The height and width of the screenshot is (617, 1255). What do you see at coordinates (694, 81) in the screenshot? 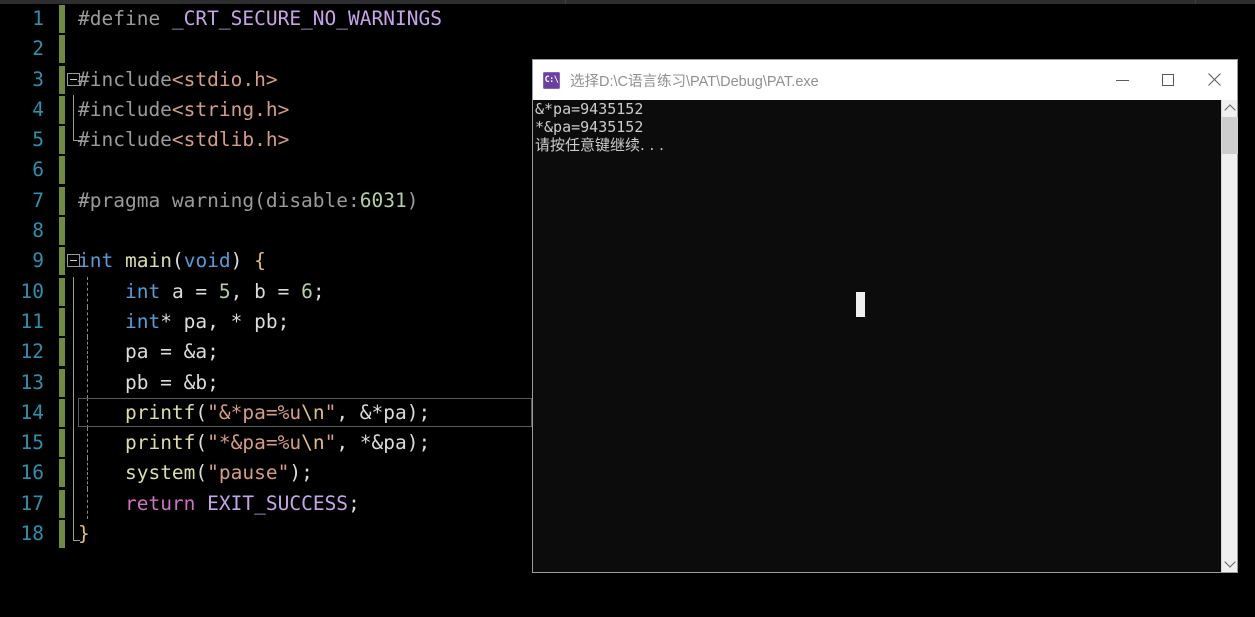
I see `console-window-title: 选择D:\C语言练习\PAT\Debug\PAT.exe` at bounding box center [694, 81].